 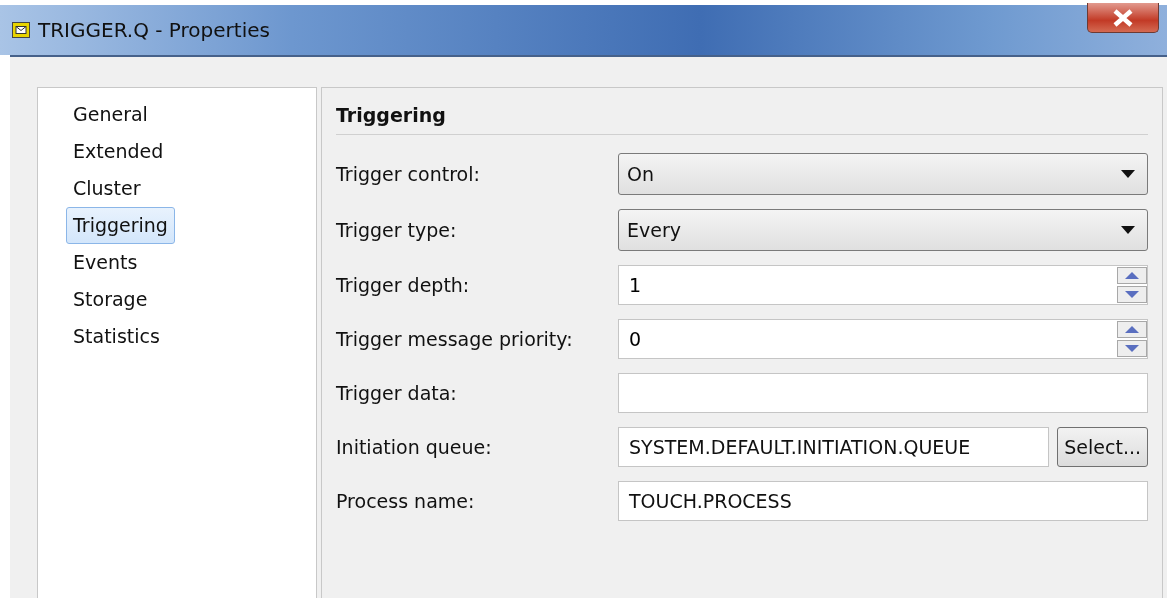 I want to click on field-label: Trigger type:, so click(x=397, y=230).